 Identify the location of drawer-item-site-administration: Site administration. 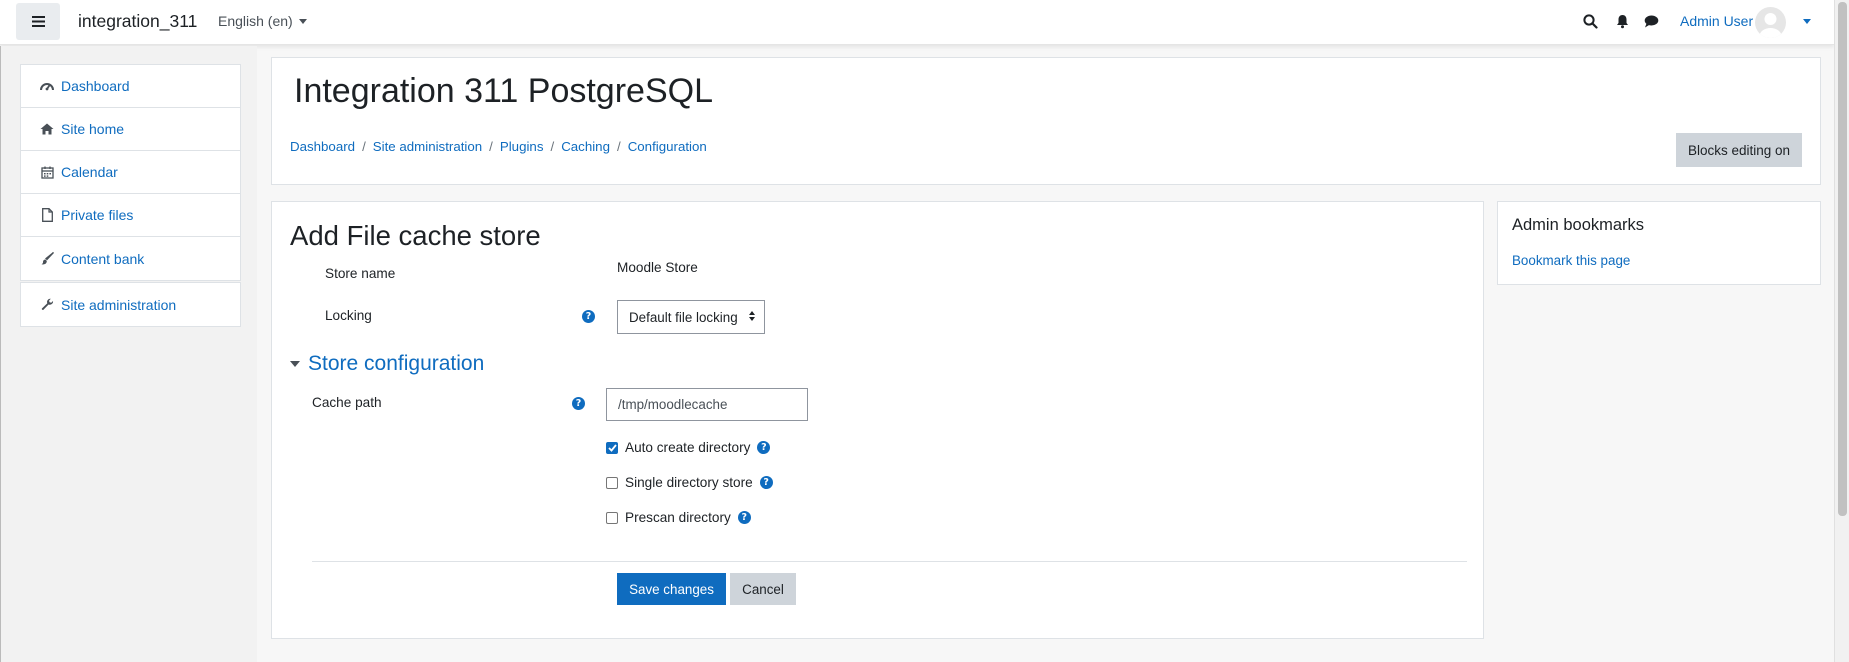
(130, 304).